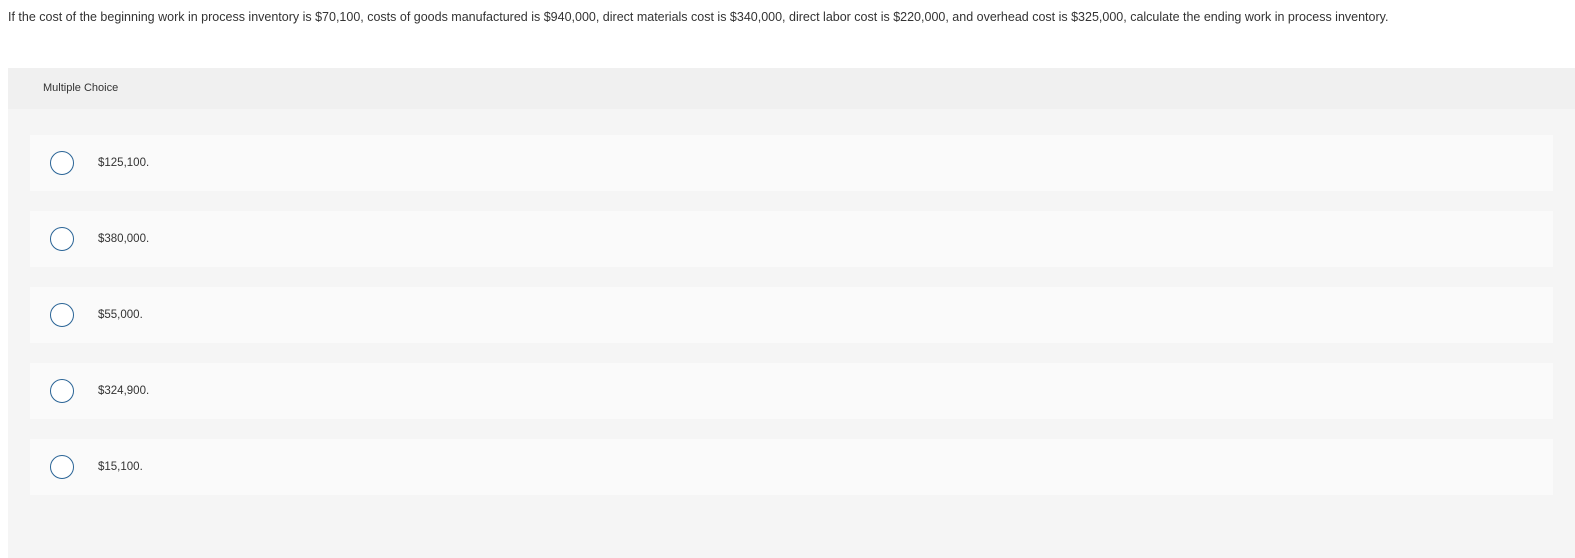  What do you see at coordinates (120, 467) in the screenshot?
I see `answer-option-label: $15,100.` at bounding box center [120, 467].